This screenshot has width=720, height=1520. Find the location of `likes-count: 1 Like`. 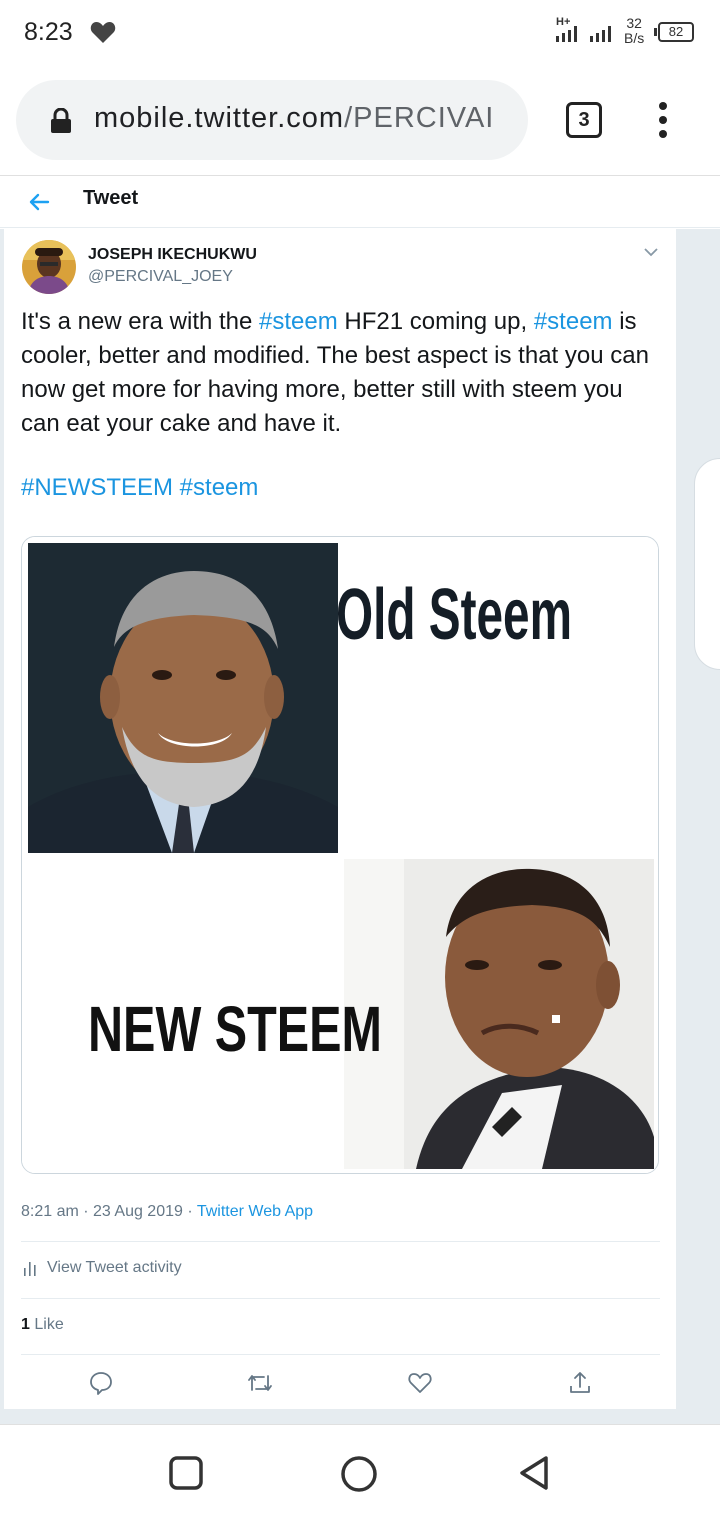

likes-count: 1 Like is located at coordinates (42, 1325).